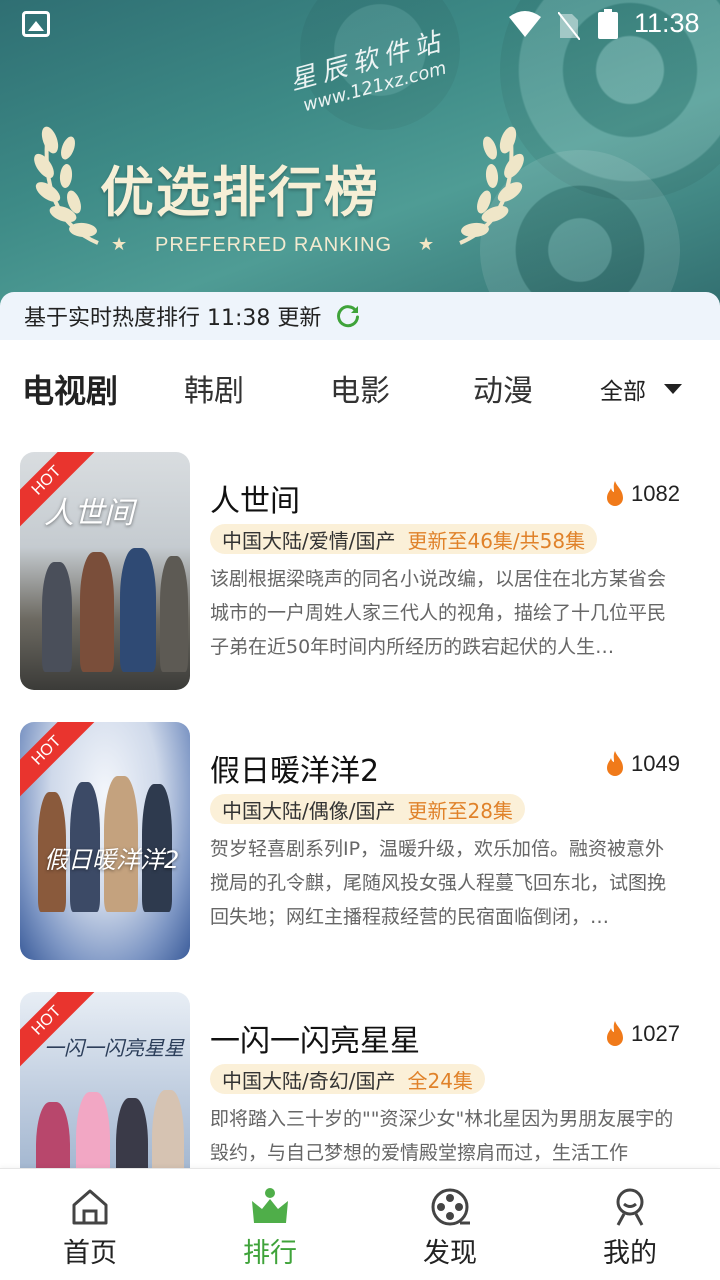 Image resolution: width=720 pixels, height=1280 pixels. Describe the element at coordinates (655, 763) in the screenshot. I see `heat-value: 1049` at that location.